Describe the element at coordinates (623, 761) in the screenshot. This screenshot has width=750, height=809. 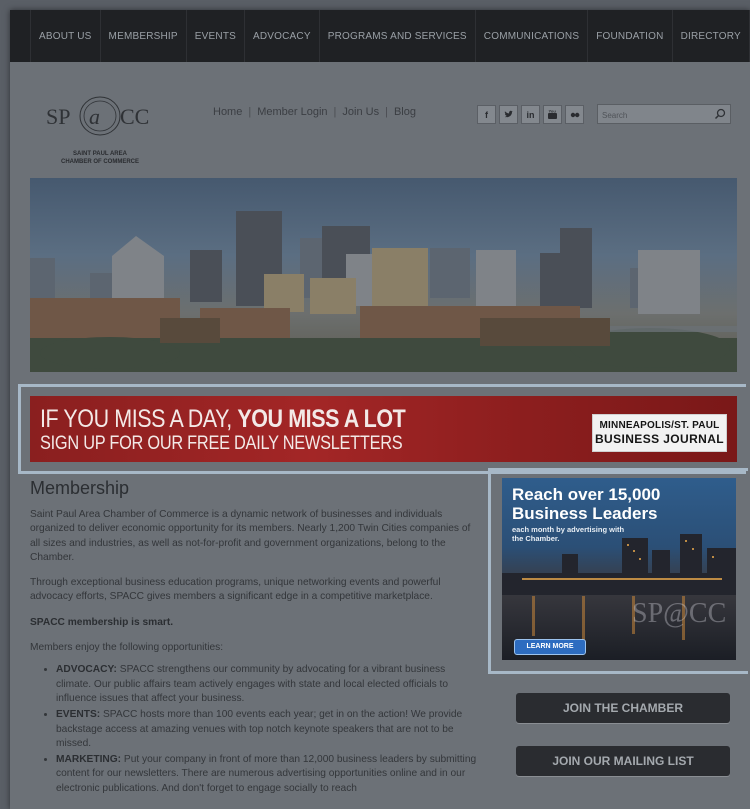
I see `join-mailing-list-button: JOIN OUR MAILING LIST` at that location.